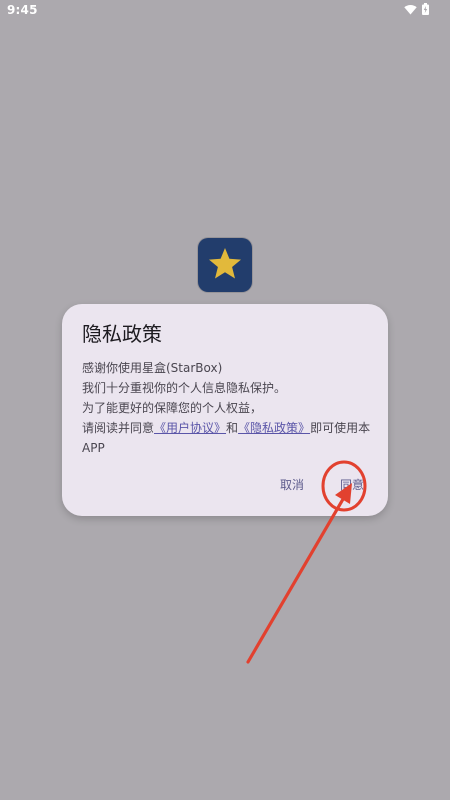 Image resolution: width=450 pixels, height=800 pixels. What do you see at coordinates (118, 428) in the screenshot?
I see `consent-prefix: 请阅读并同意` at bounding box center [118, 428].